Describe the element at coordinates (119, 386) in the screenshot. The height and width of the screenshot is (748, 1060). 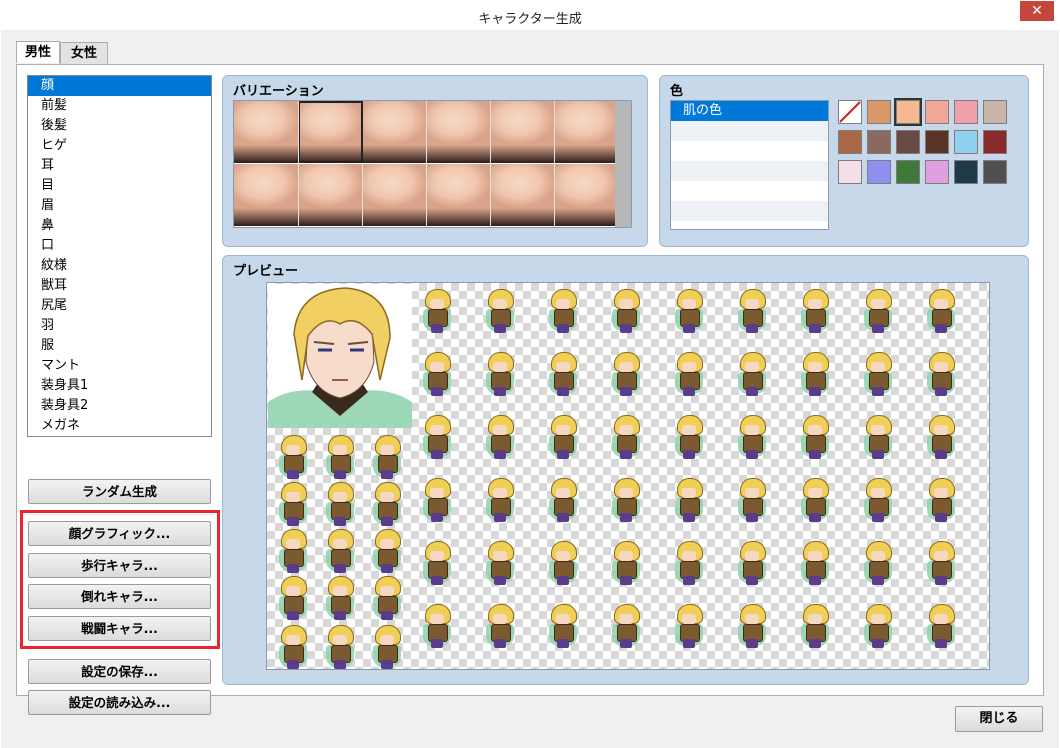
I see `part-list-item: 装身具1` at that location.